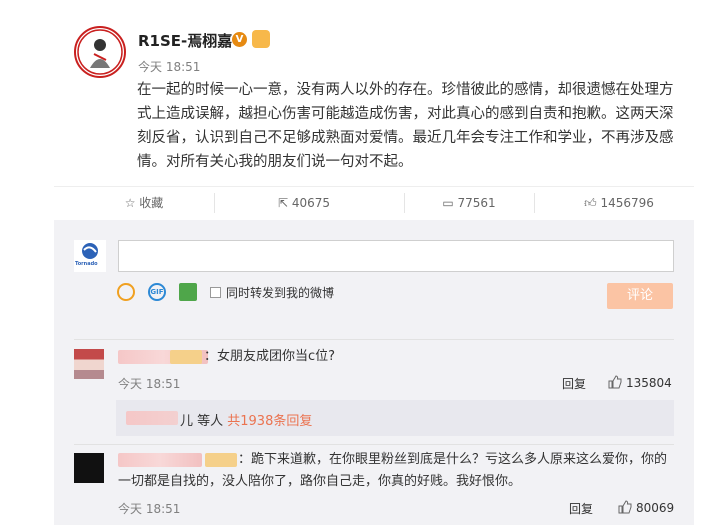 The height and width of the screenshot is (531, 712). Describe the element at coordinates (395, 418) in the screenshot. I see `sub-replies-box: 儿 等人 共1938条回复` at that location.